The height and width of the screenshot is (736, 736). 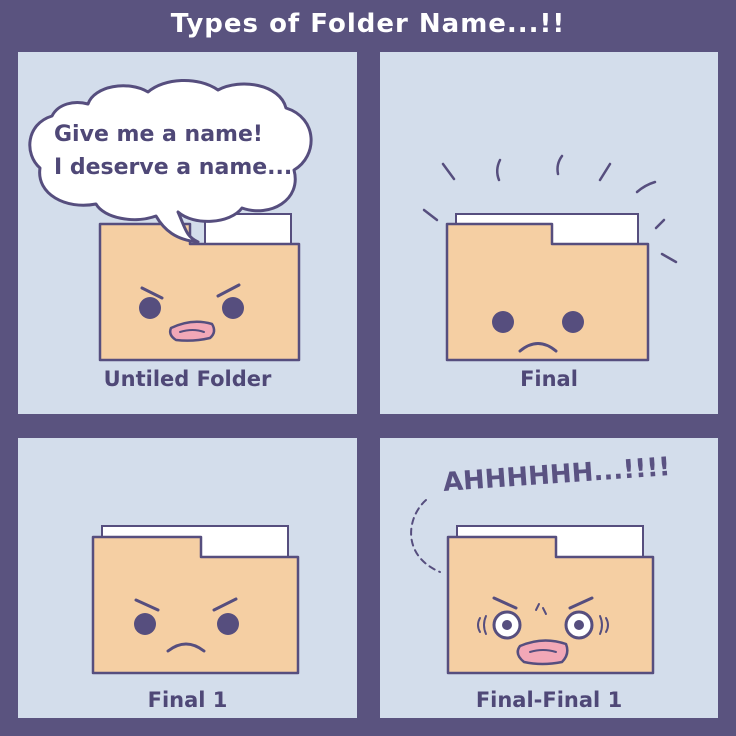 What do you see at coordinates (549, 700) in the screenshot?
I see `caption-final-final-1: Final-Final 1` at bounding box center [549, 700].